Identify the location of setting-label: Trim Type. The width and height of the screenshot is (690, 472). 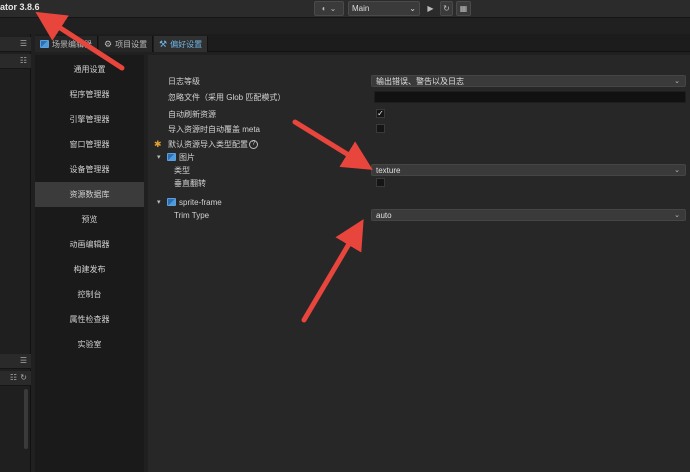
(192, 215).